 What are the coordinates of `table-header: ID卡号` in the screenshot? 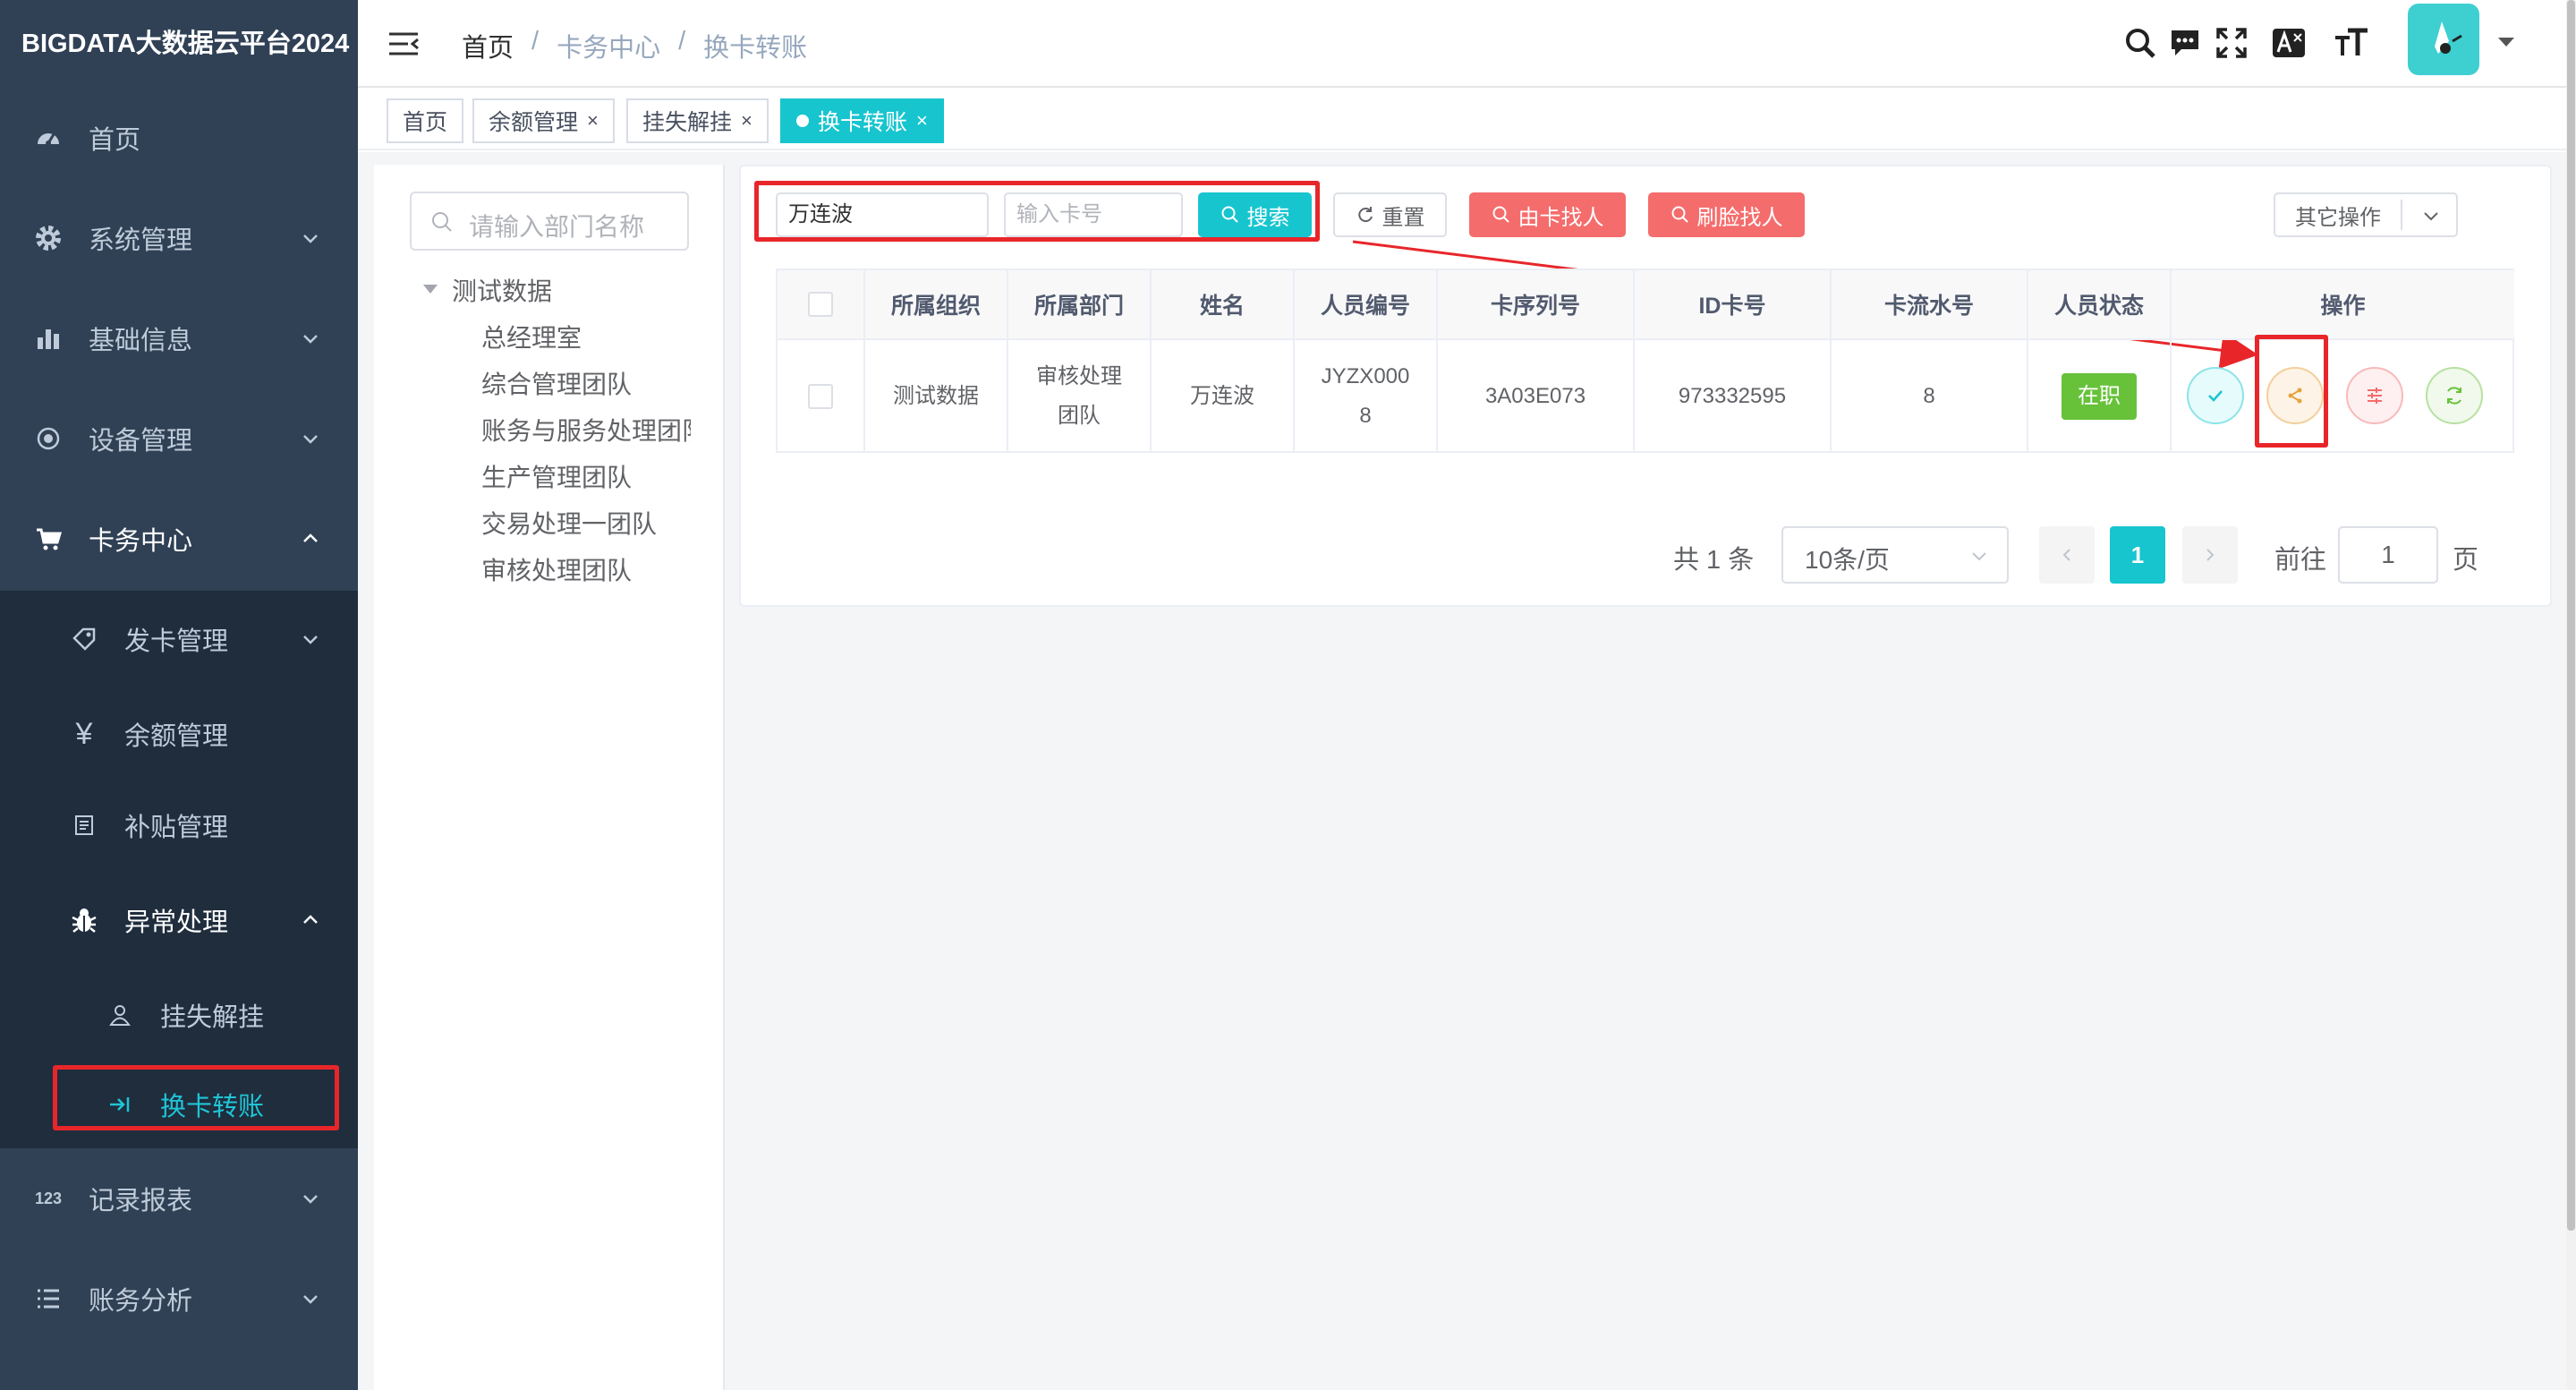 It's located at (1733, 305).